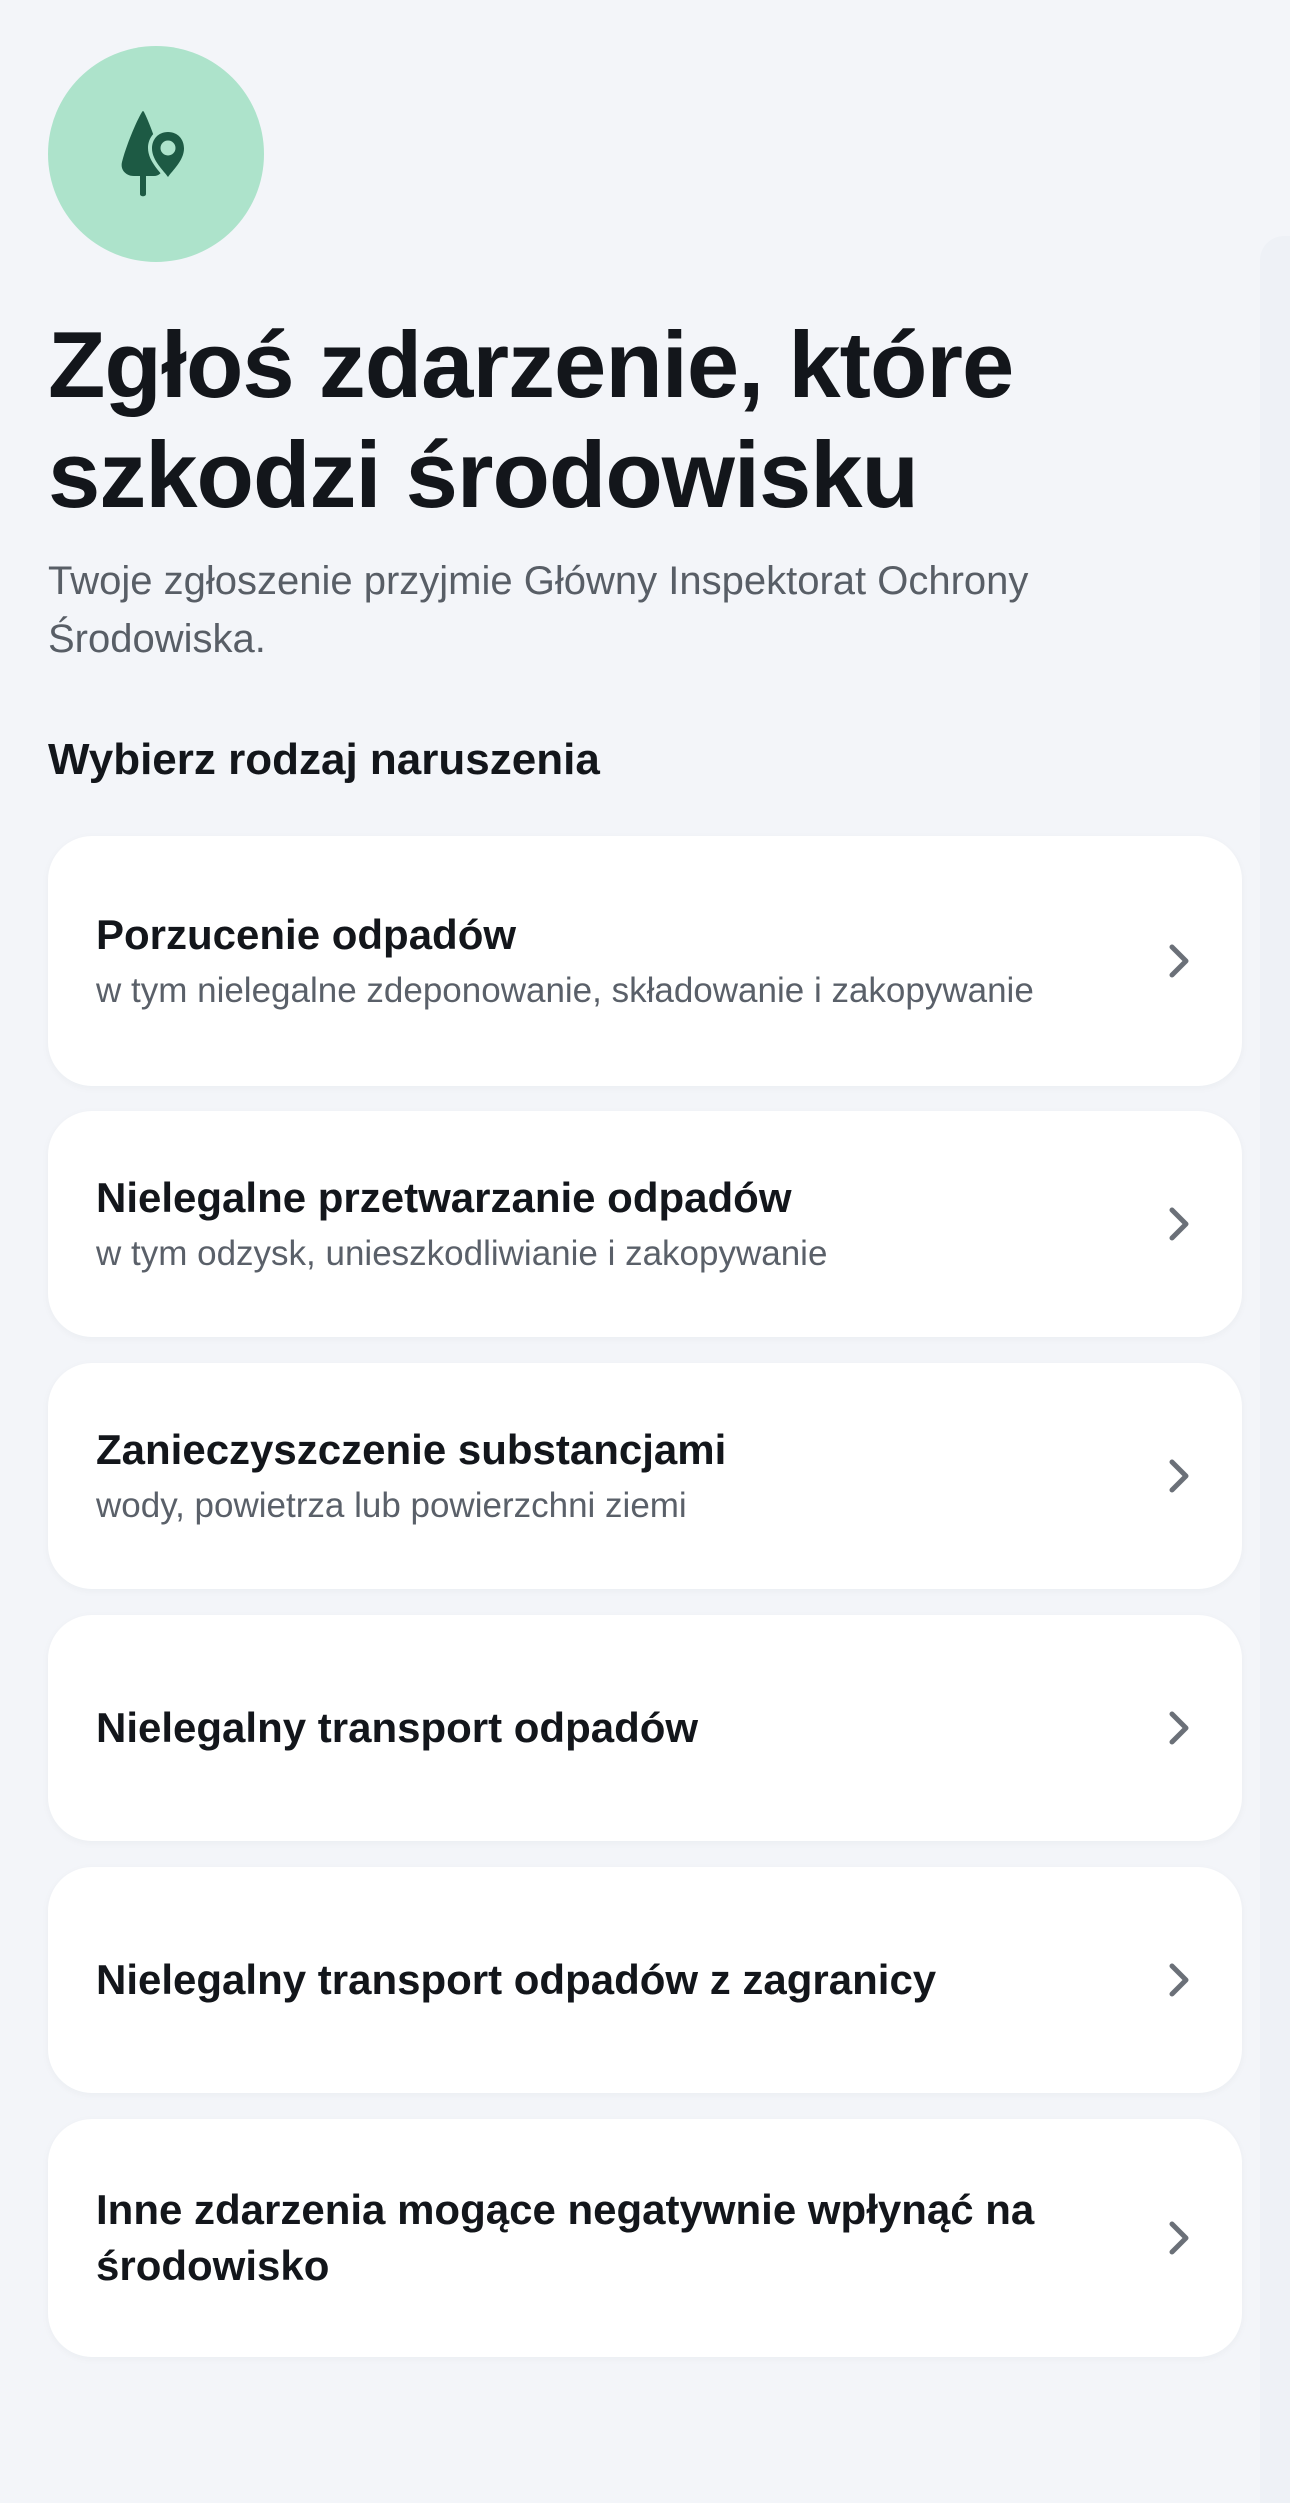 Image resolution: width=1290 pixels, height=2503 pixels. I want to click on option-title: Zanieczyszczenie substancjami, so click(411, 1449).